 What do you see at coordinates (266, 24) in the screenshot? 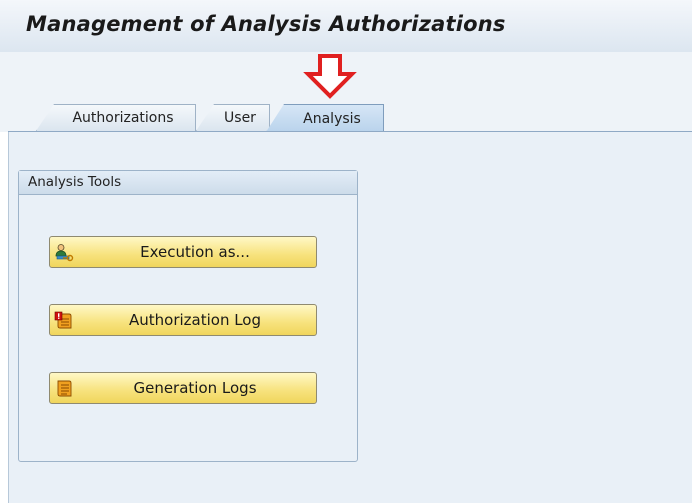
I see `page-title: Management of Analysis Authorizations` at bounding box center [266, 24].